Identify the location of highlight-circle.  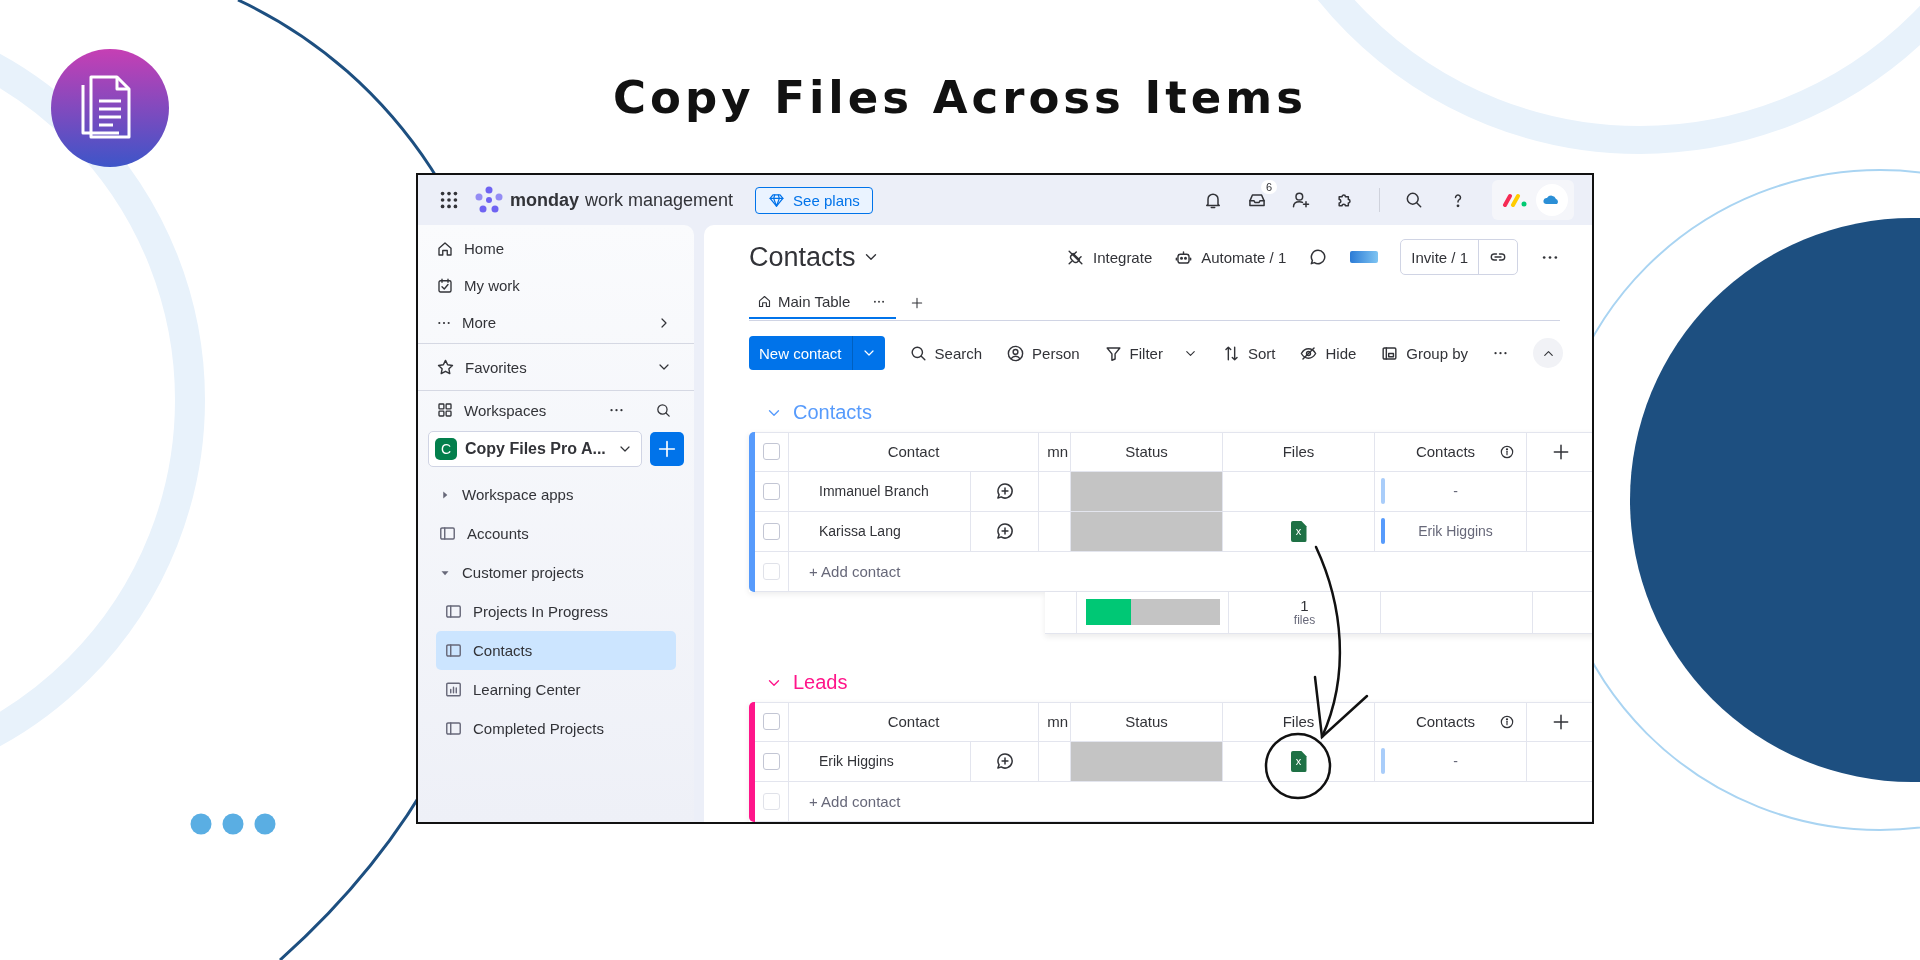
(1298, 766).